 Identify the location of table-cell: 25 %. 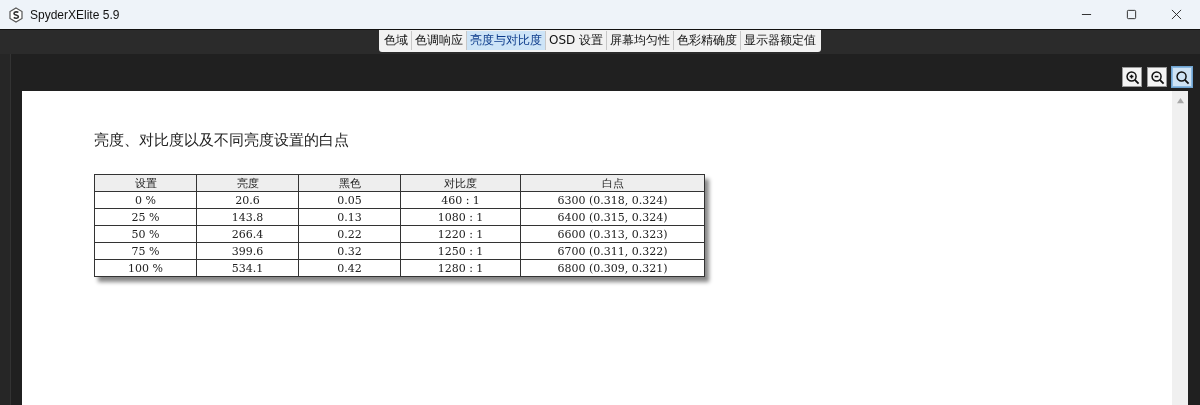
(145, 217).